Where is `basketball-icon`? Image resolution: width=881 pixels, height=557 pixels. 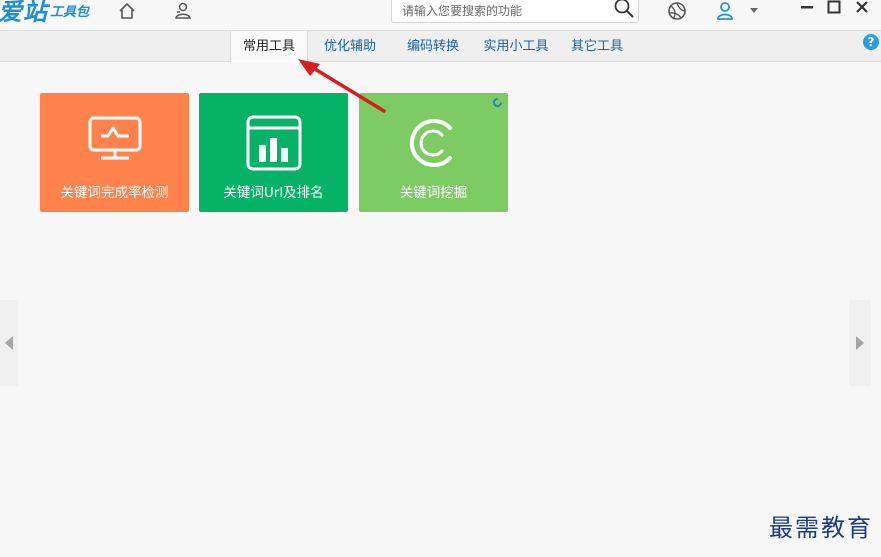
basketball-icon is located at coordinates (677, 11).